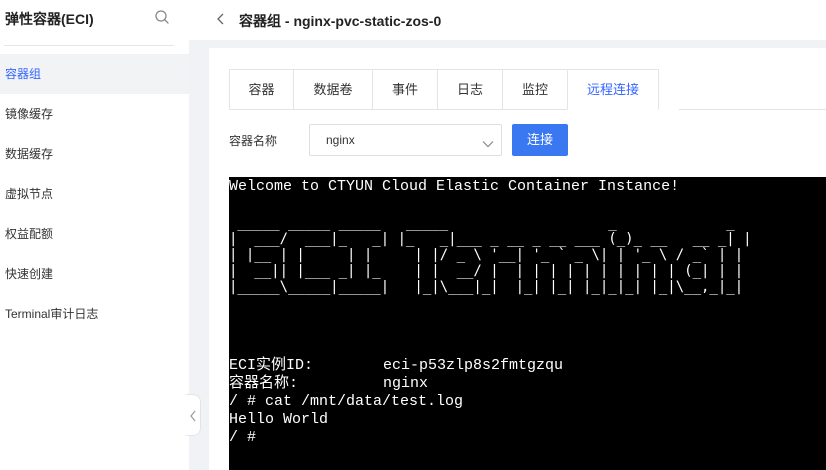  I want to click on terminal-id-value: eci-p53zlp8s2fmtgzqu, so click(473, 365).